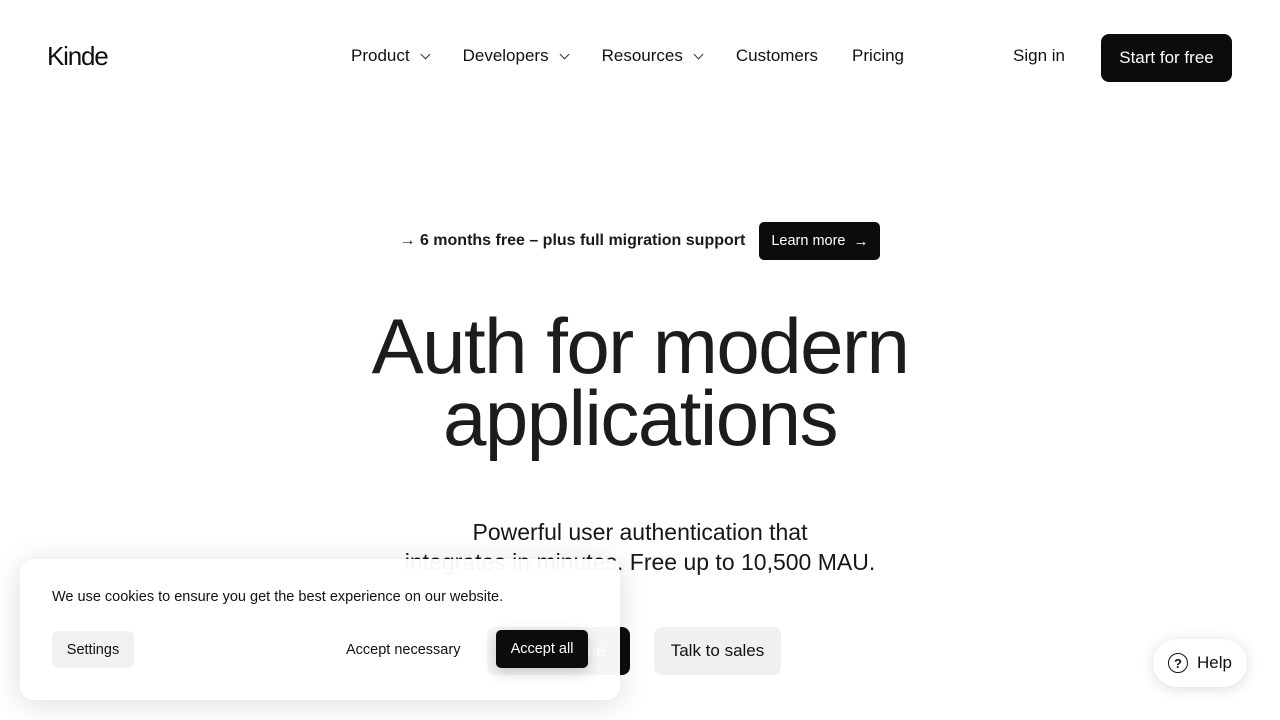 The height and width of the screenshot is (720, 1280). I want to click on nav-developers: Developers, so click(516, 56).